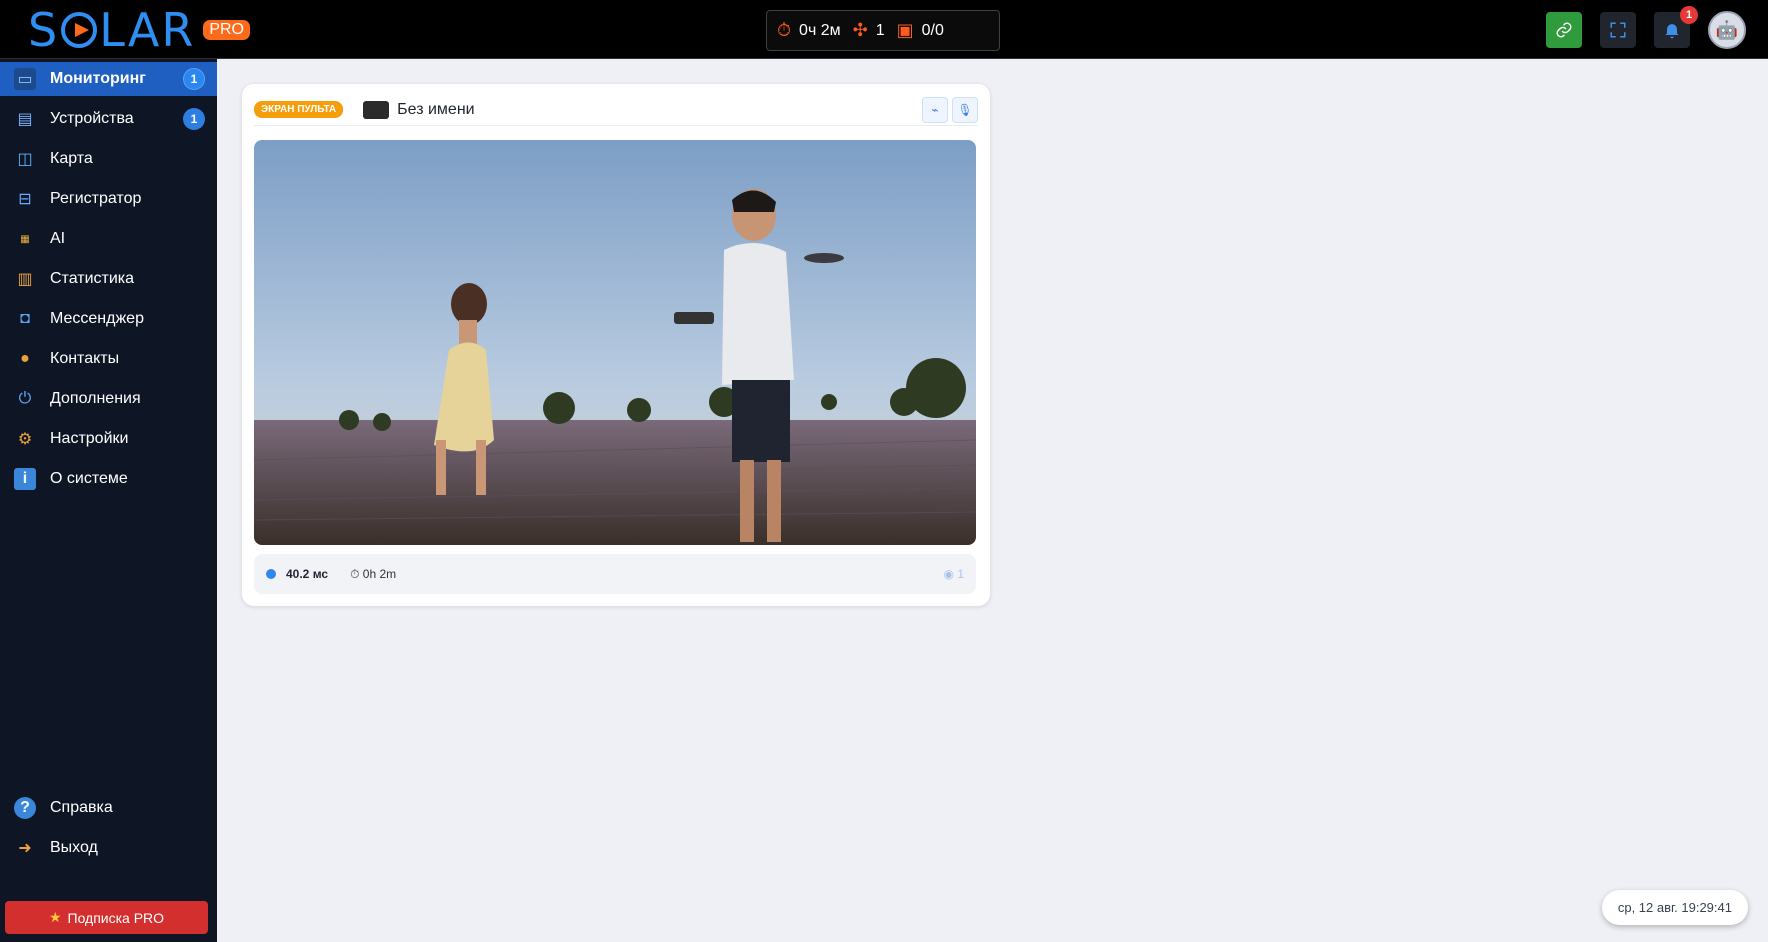  I want to click on notification-badge: 1, so click(1689, 15).